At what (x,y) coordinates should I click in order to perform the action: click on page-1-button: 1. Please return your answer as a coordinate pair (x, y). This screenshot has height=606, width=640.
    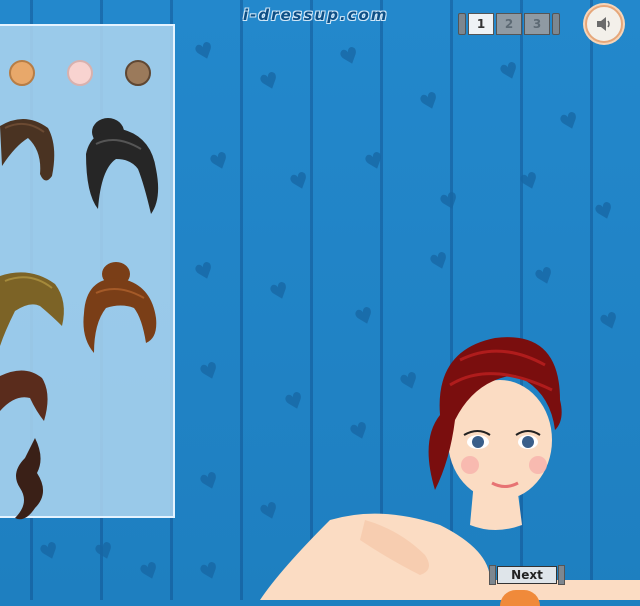
    Looking at the image, I should click on (481, 24).